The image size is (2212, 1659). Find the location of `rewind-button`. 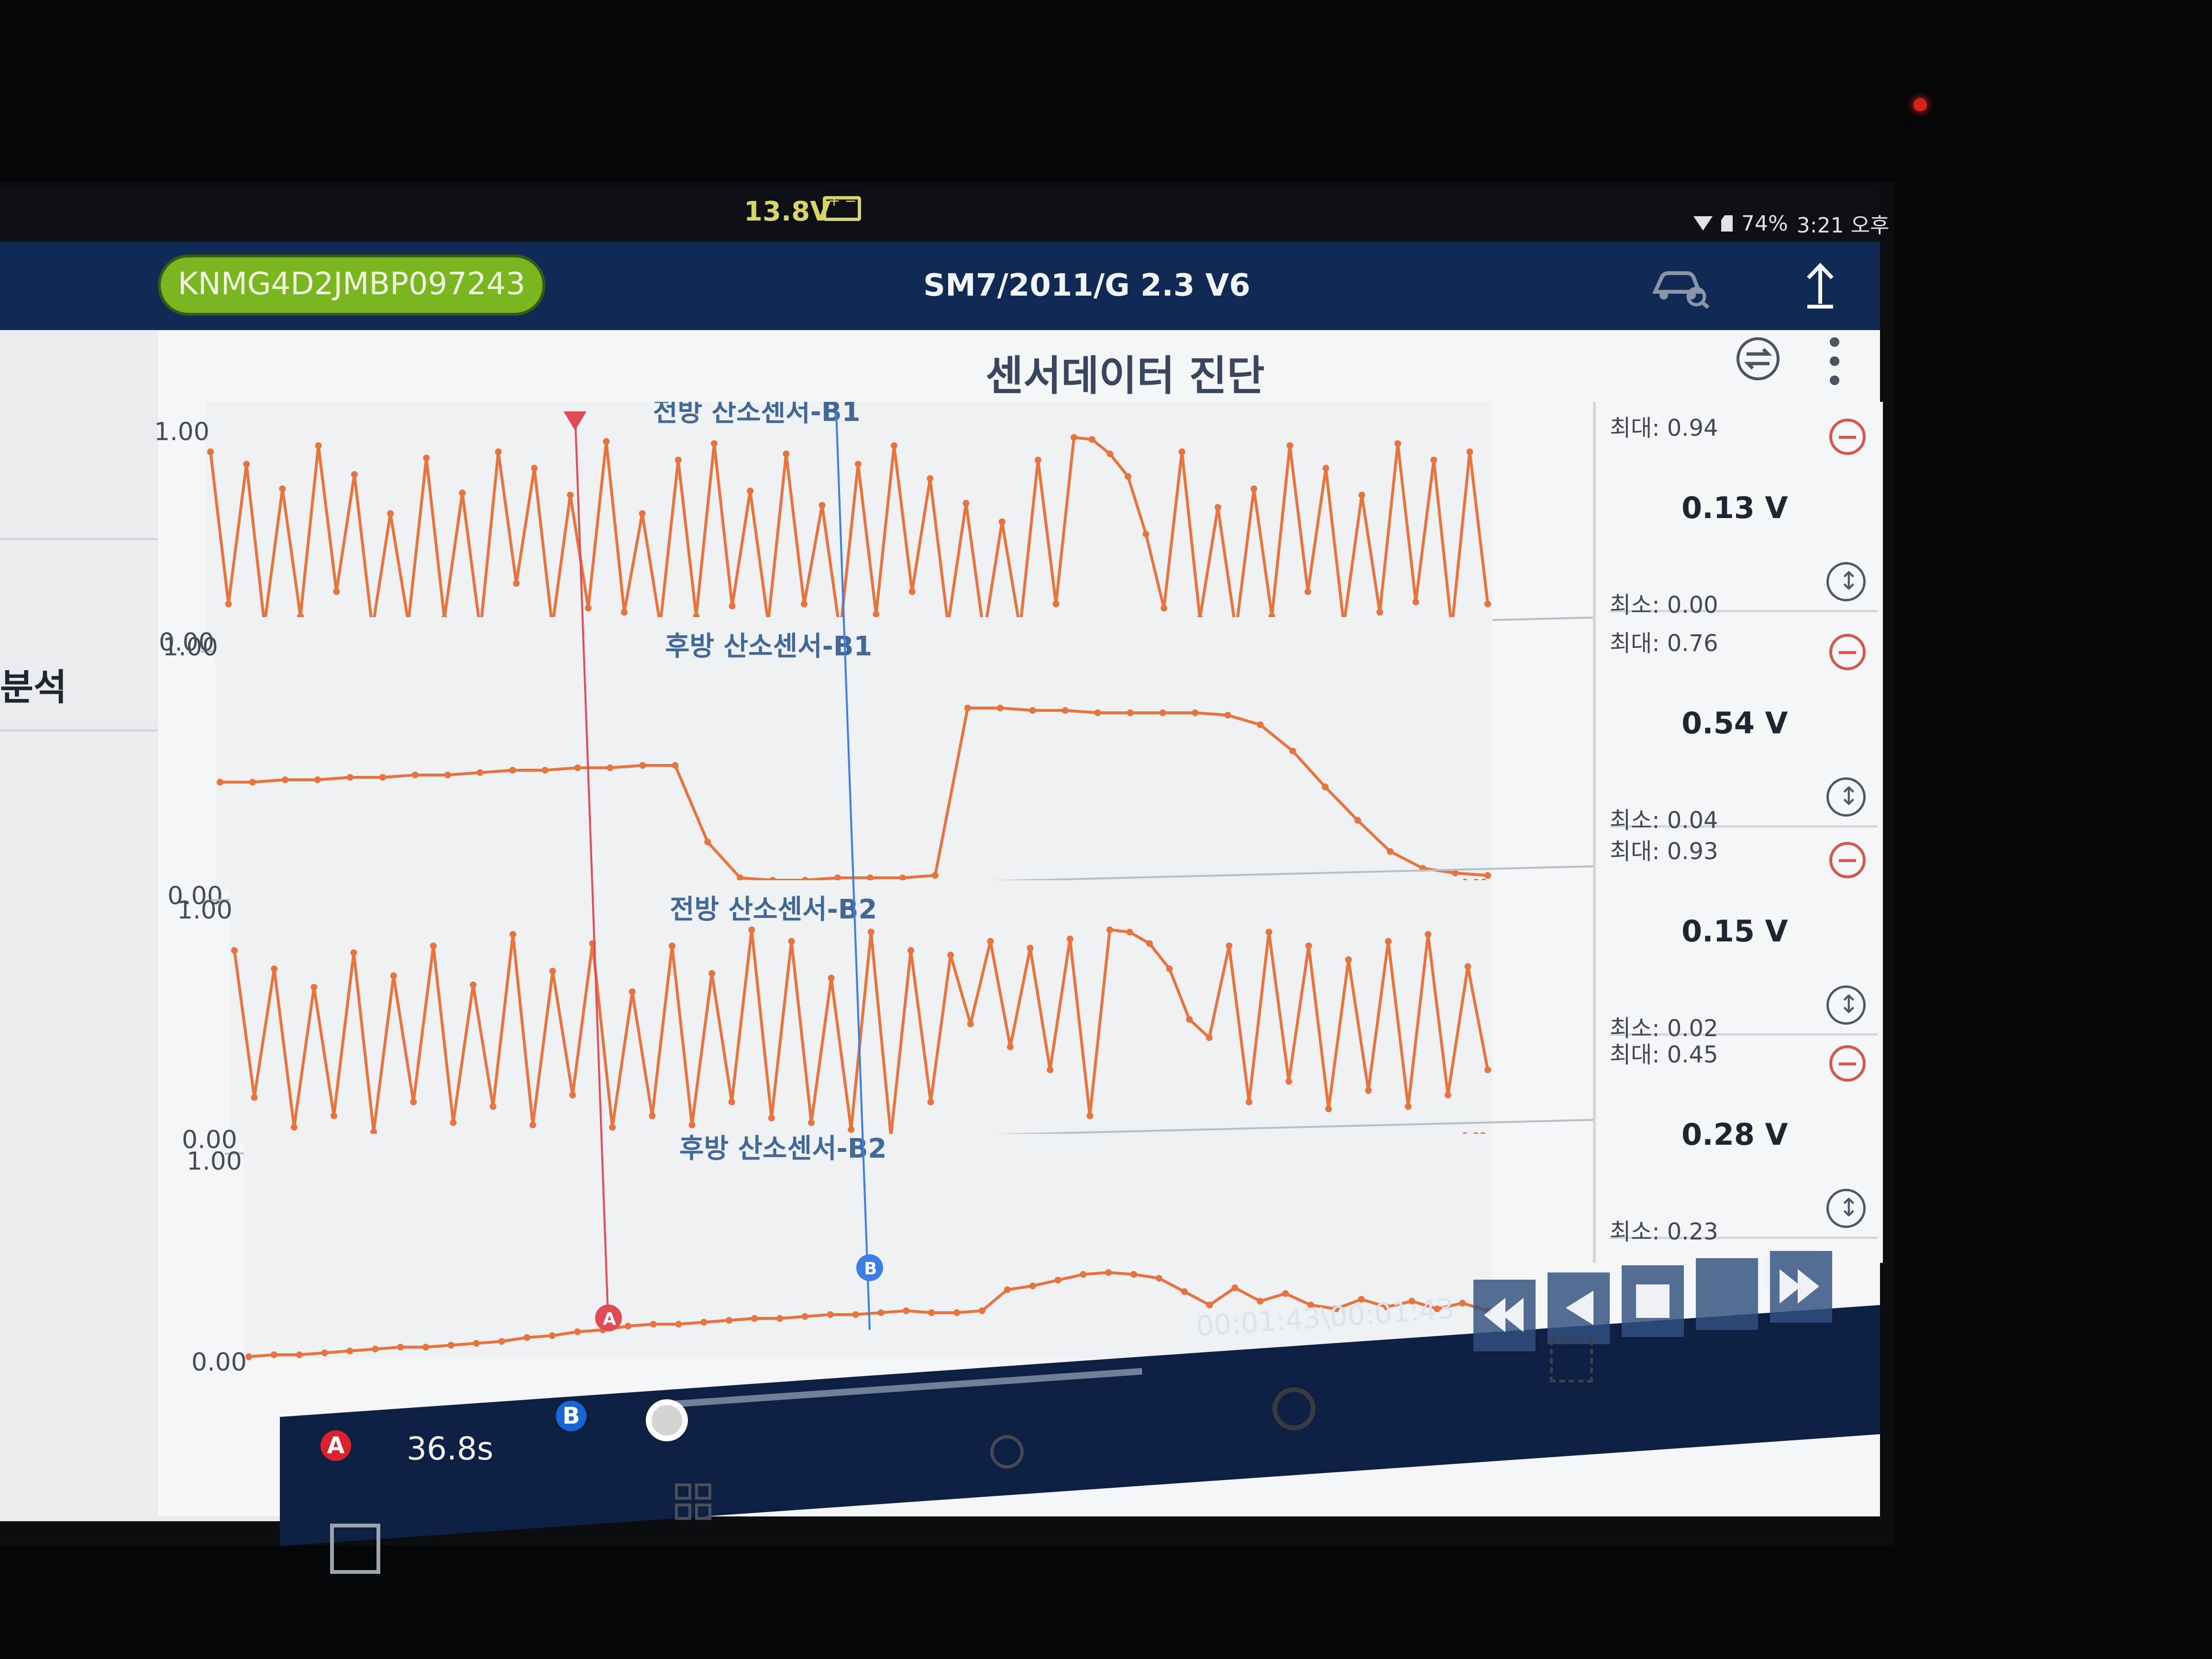

rewind-button is located at coordinates (1504, 1315).